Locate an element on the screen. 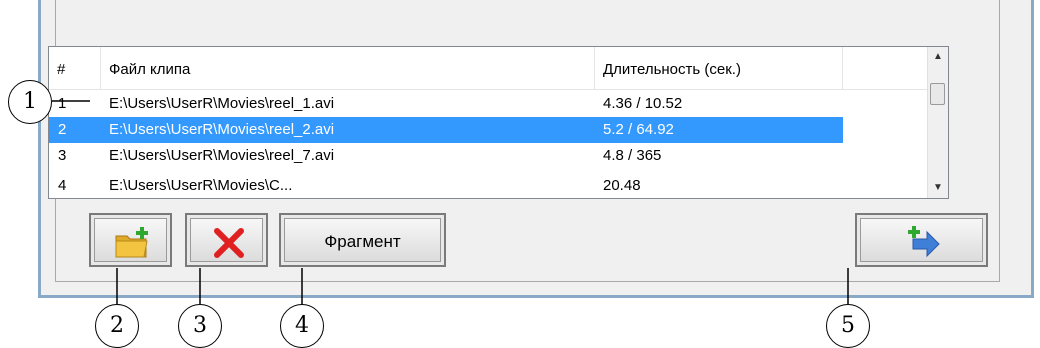  callout-1: 1 is located at coordinates (30, 102).